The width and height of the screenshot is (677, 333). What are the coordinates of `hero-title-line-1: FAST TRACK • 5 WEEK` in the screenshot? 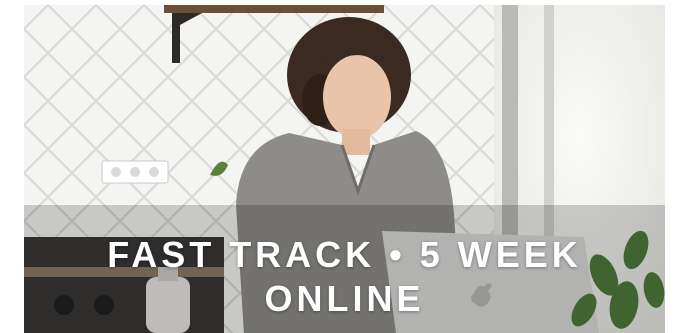 It's located at (344, 254).